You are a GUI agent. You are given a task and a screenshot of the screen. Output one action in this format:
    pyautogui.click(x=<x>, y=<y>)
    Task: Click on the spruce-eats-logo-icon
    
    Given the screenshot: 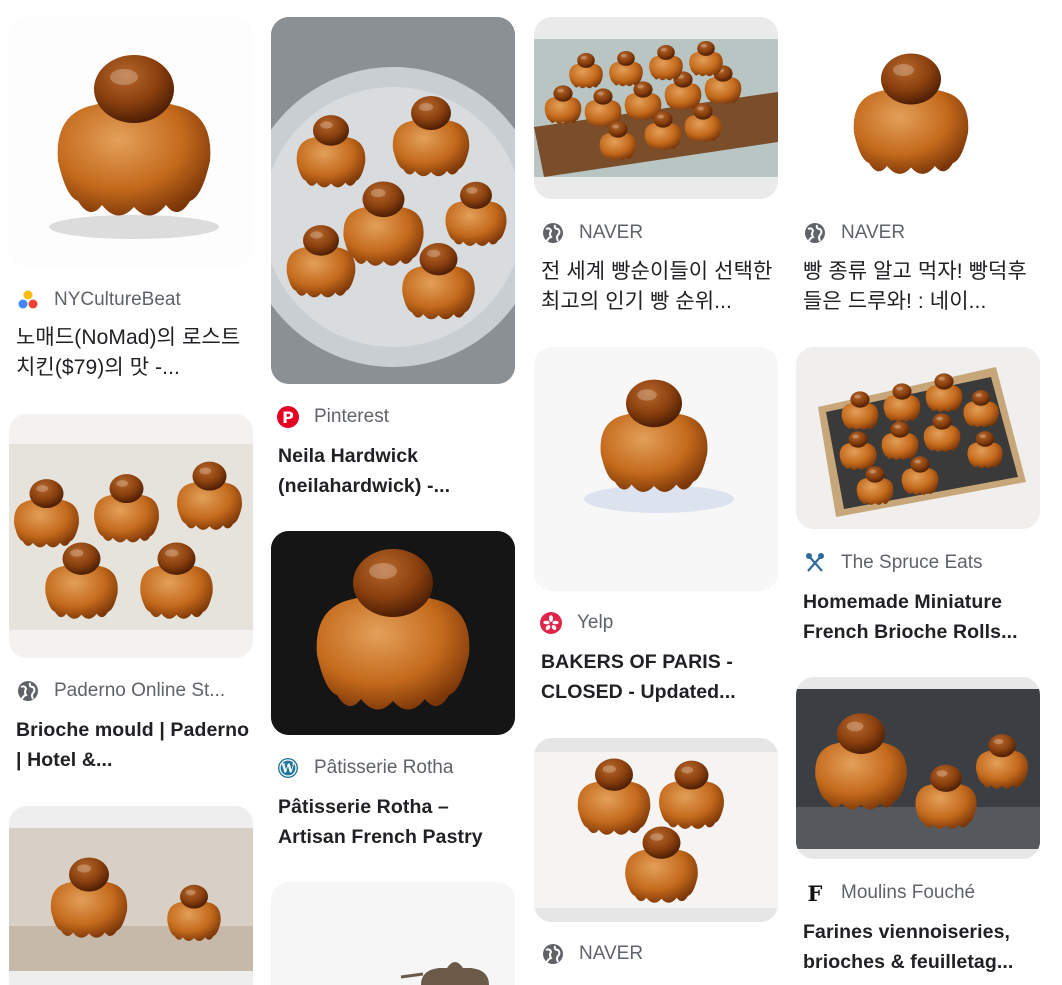 What is the action you would take?
    pyautogui.click(x=815, y=563)
    